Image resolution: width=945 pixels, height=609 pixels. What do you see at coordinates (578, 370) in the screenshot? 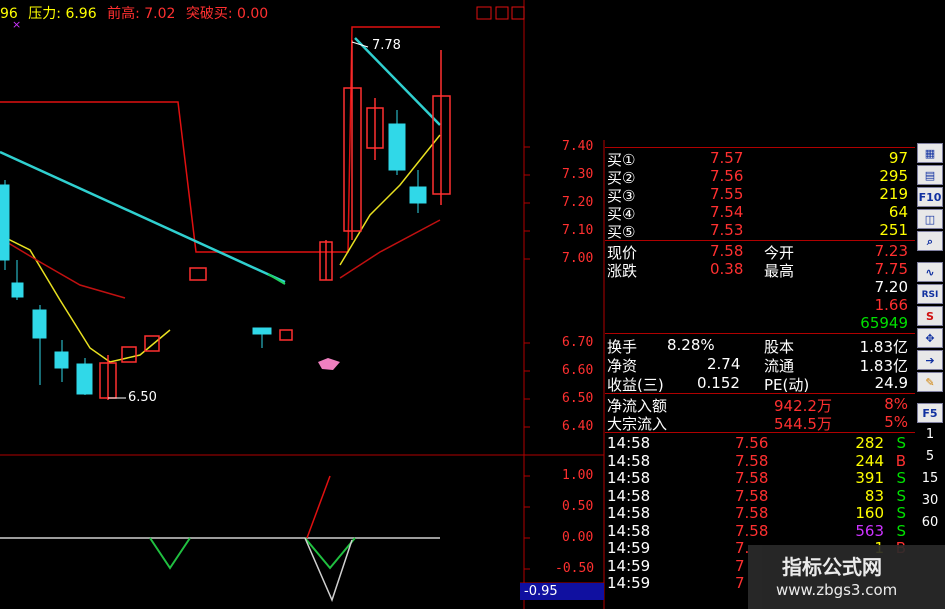
I see `price-tick: 6.60` at bounding box center [578, 370].